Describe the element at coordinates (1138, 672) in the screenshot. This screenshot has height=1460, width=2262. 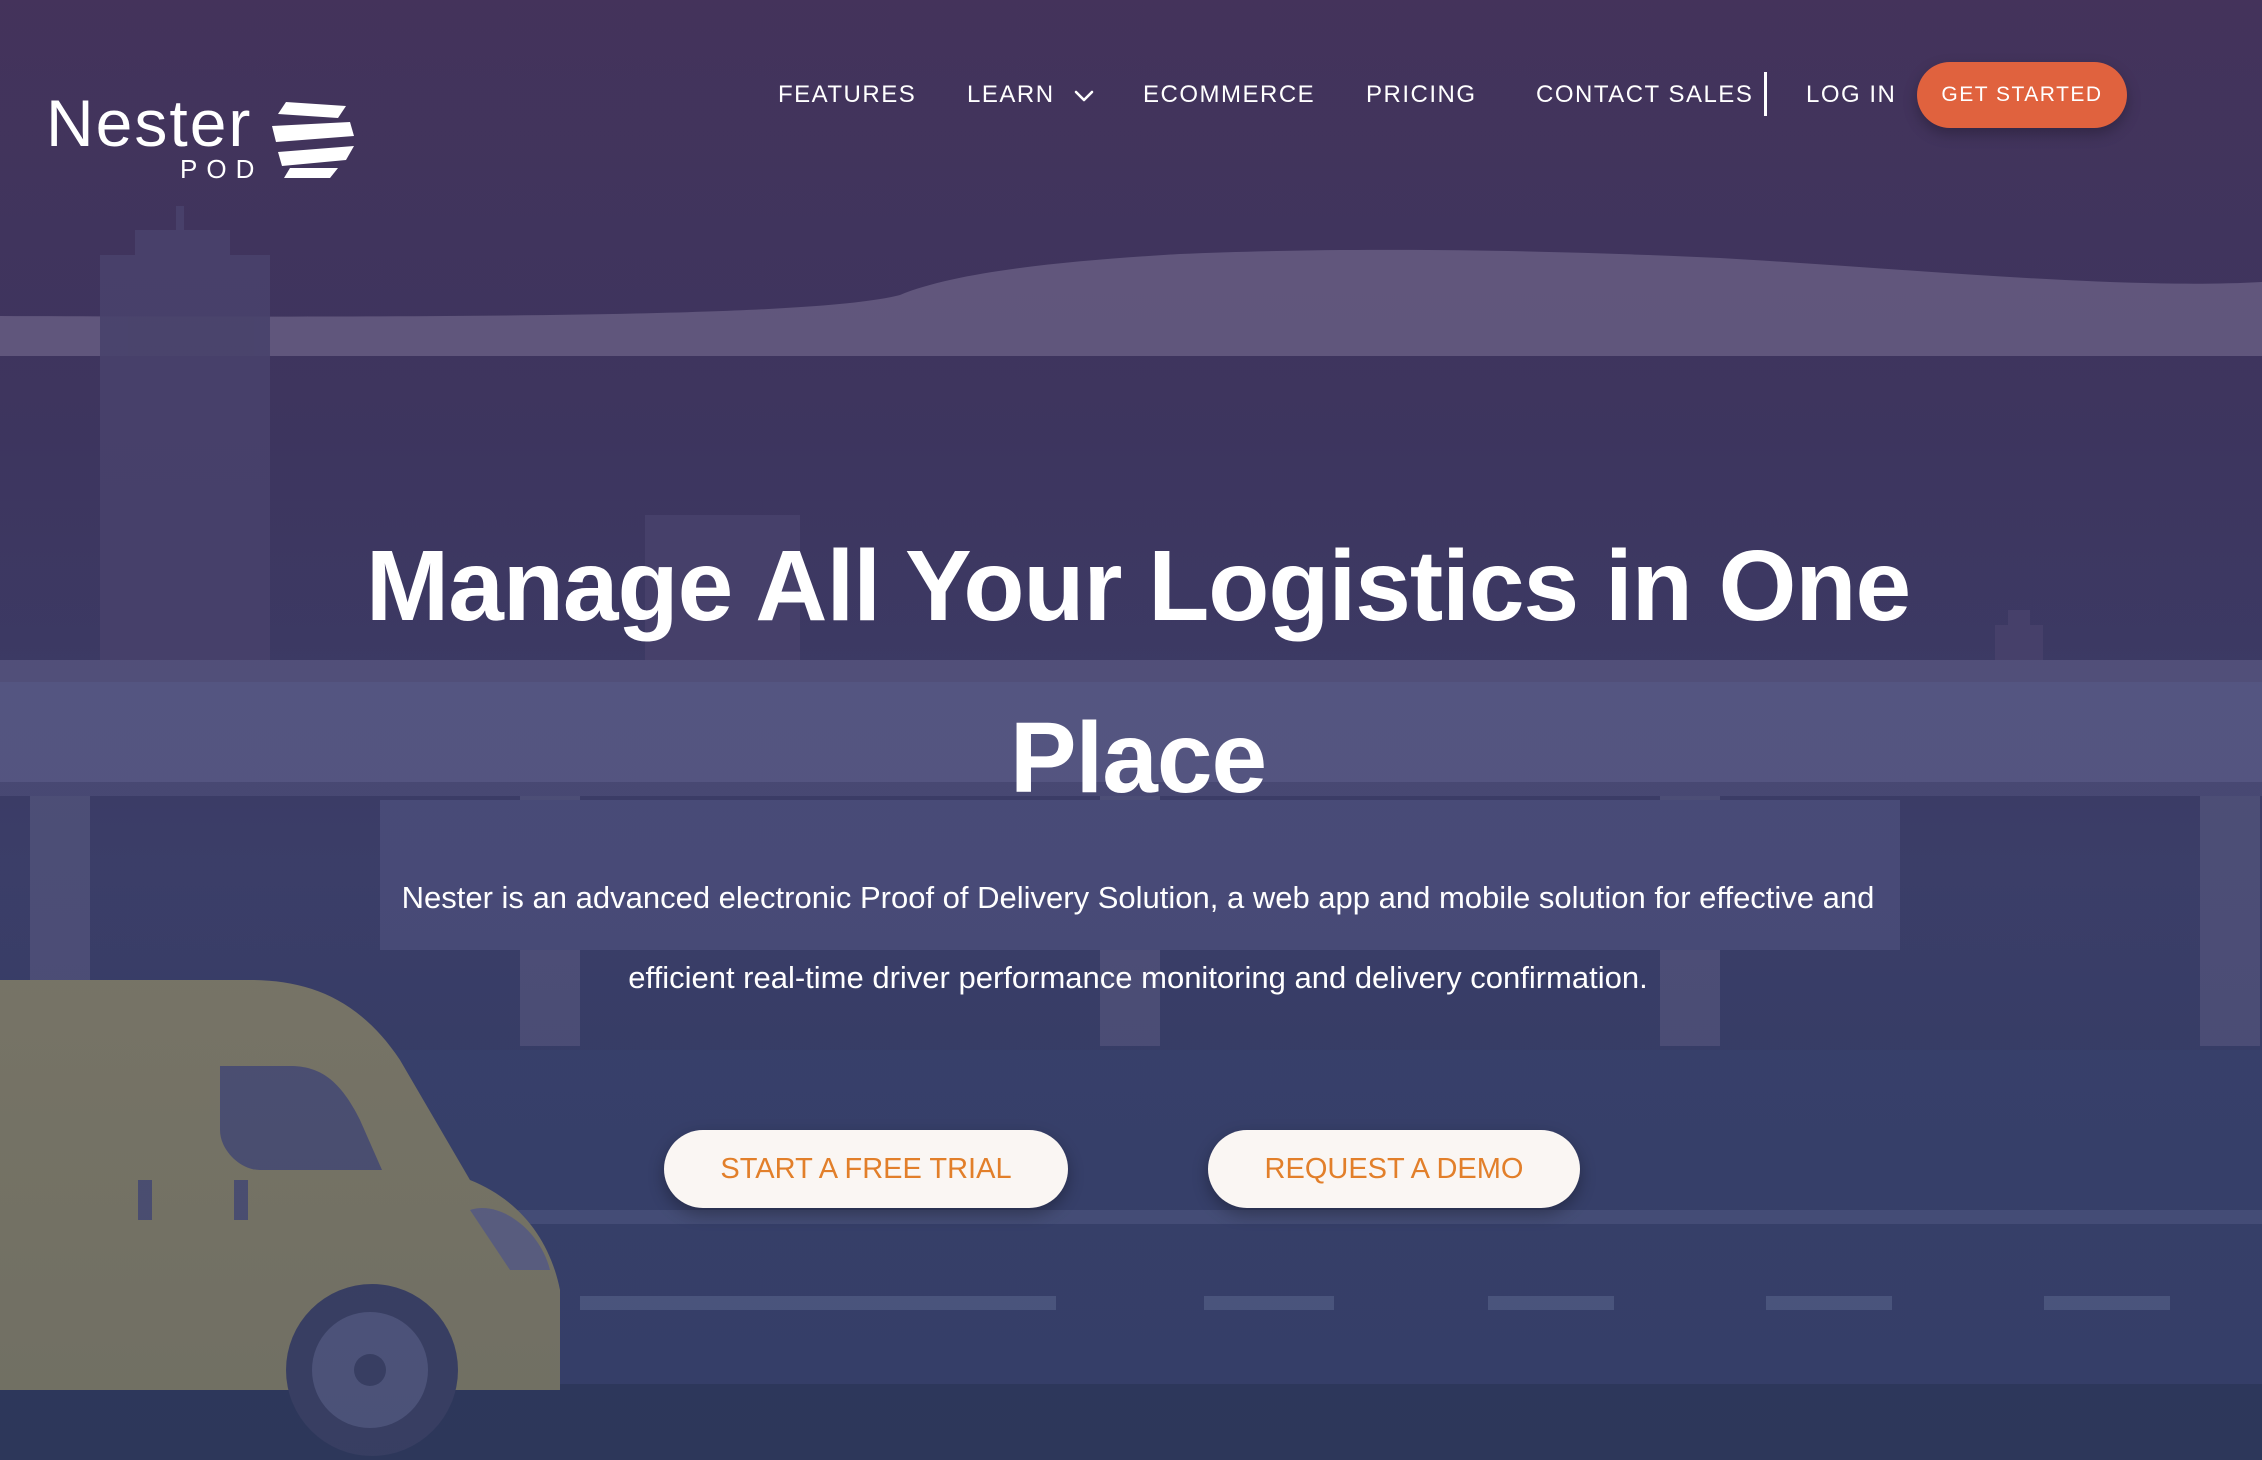
I see `hero-title: Manage All Your Logistics in One Place` at that location.